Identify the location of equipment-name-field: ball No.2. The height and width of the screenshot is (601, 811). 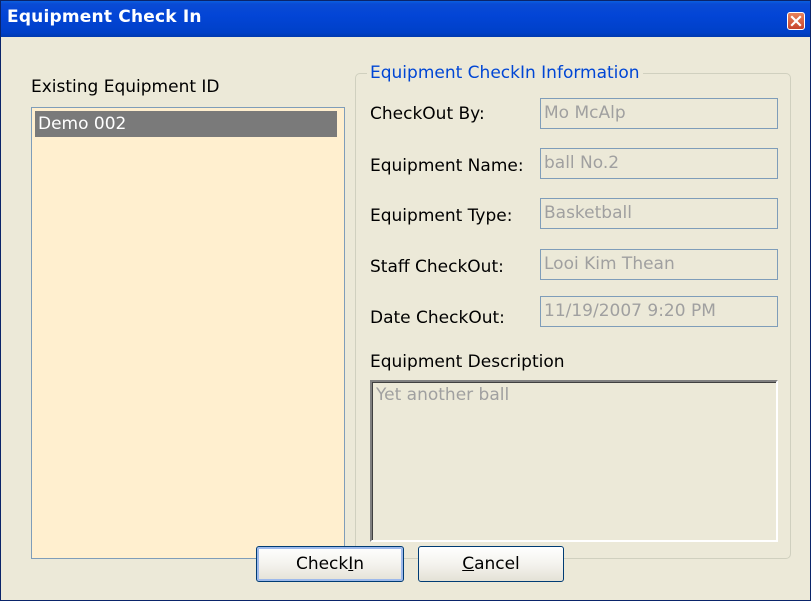
(659, 163).